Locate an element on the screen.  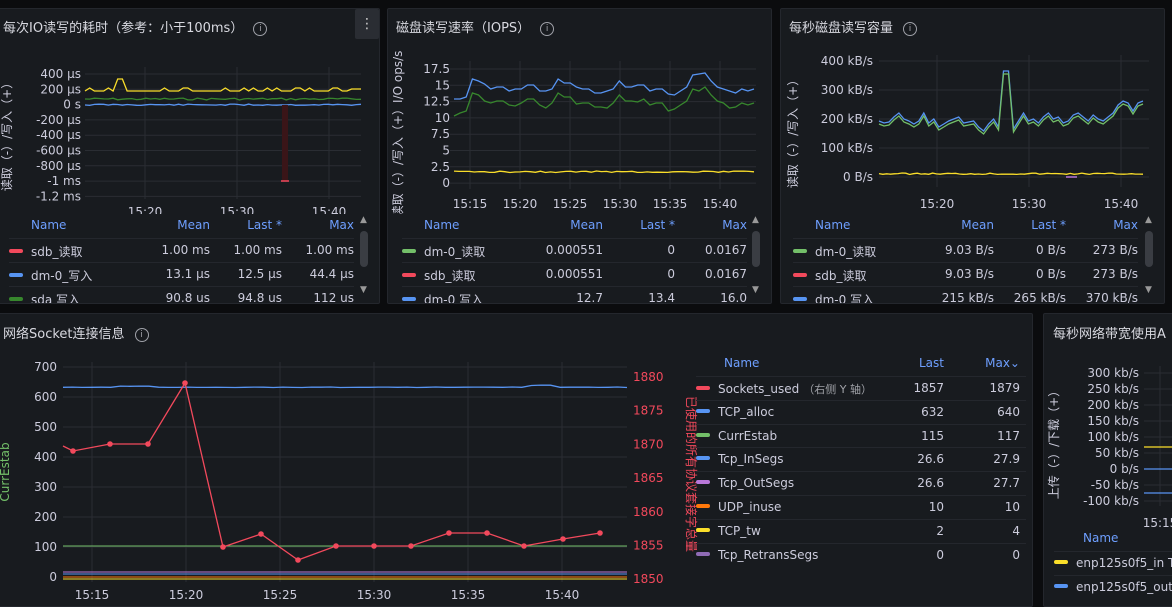
legend-row: dm-0_读取 9.03 B/s 0 B/s 273 B/s is located at coordinates (965, 250).